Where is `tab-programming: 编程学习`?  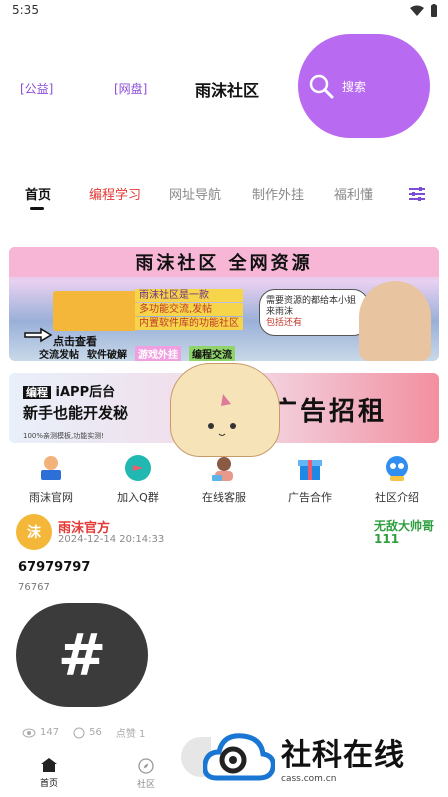 tab-programming: 编程学习 is located at coordinates (115, 193).